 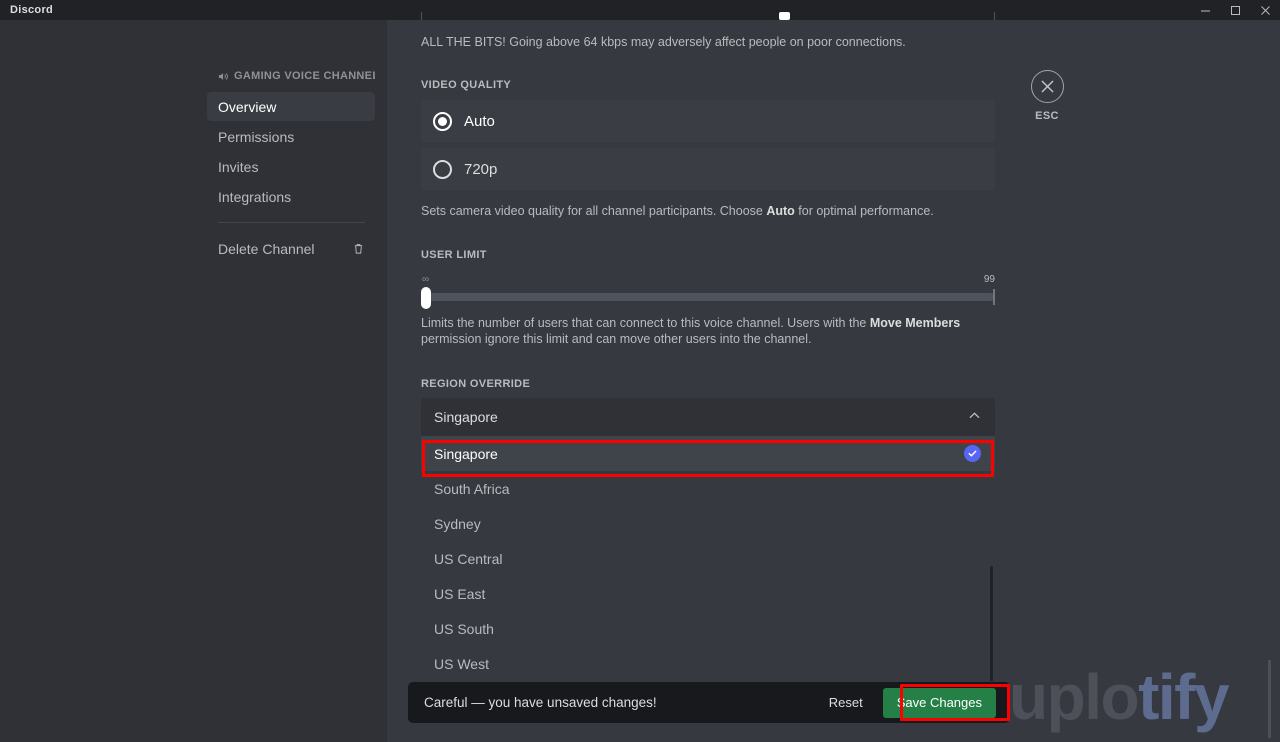 I want to click on video-quality-option-label: 720p, so click(x=481, y=169).